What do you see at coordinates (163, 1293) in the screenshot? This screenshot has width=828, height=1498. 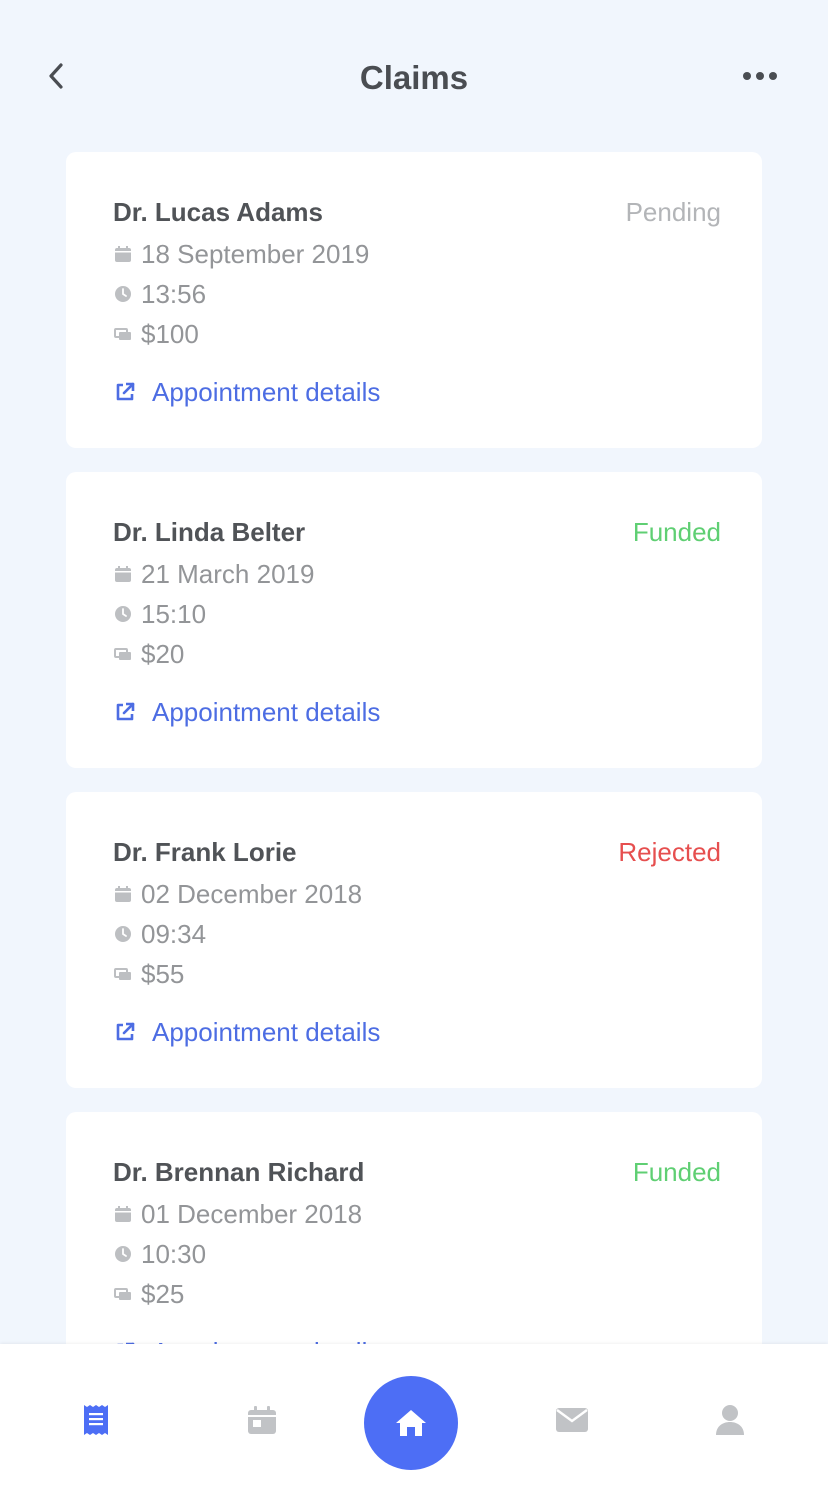 I see `claim-amount-text: $25` at bounding box center [163, 1293].